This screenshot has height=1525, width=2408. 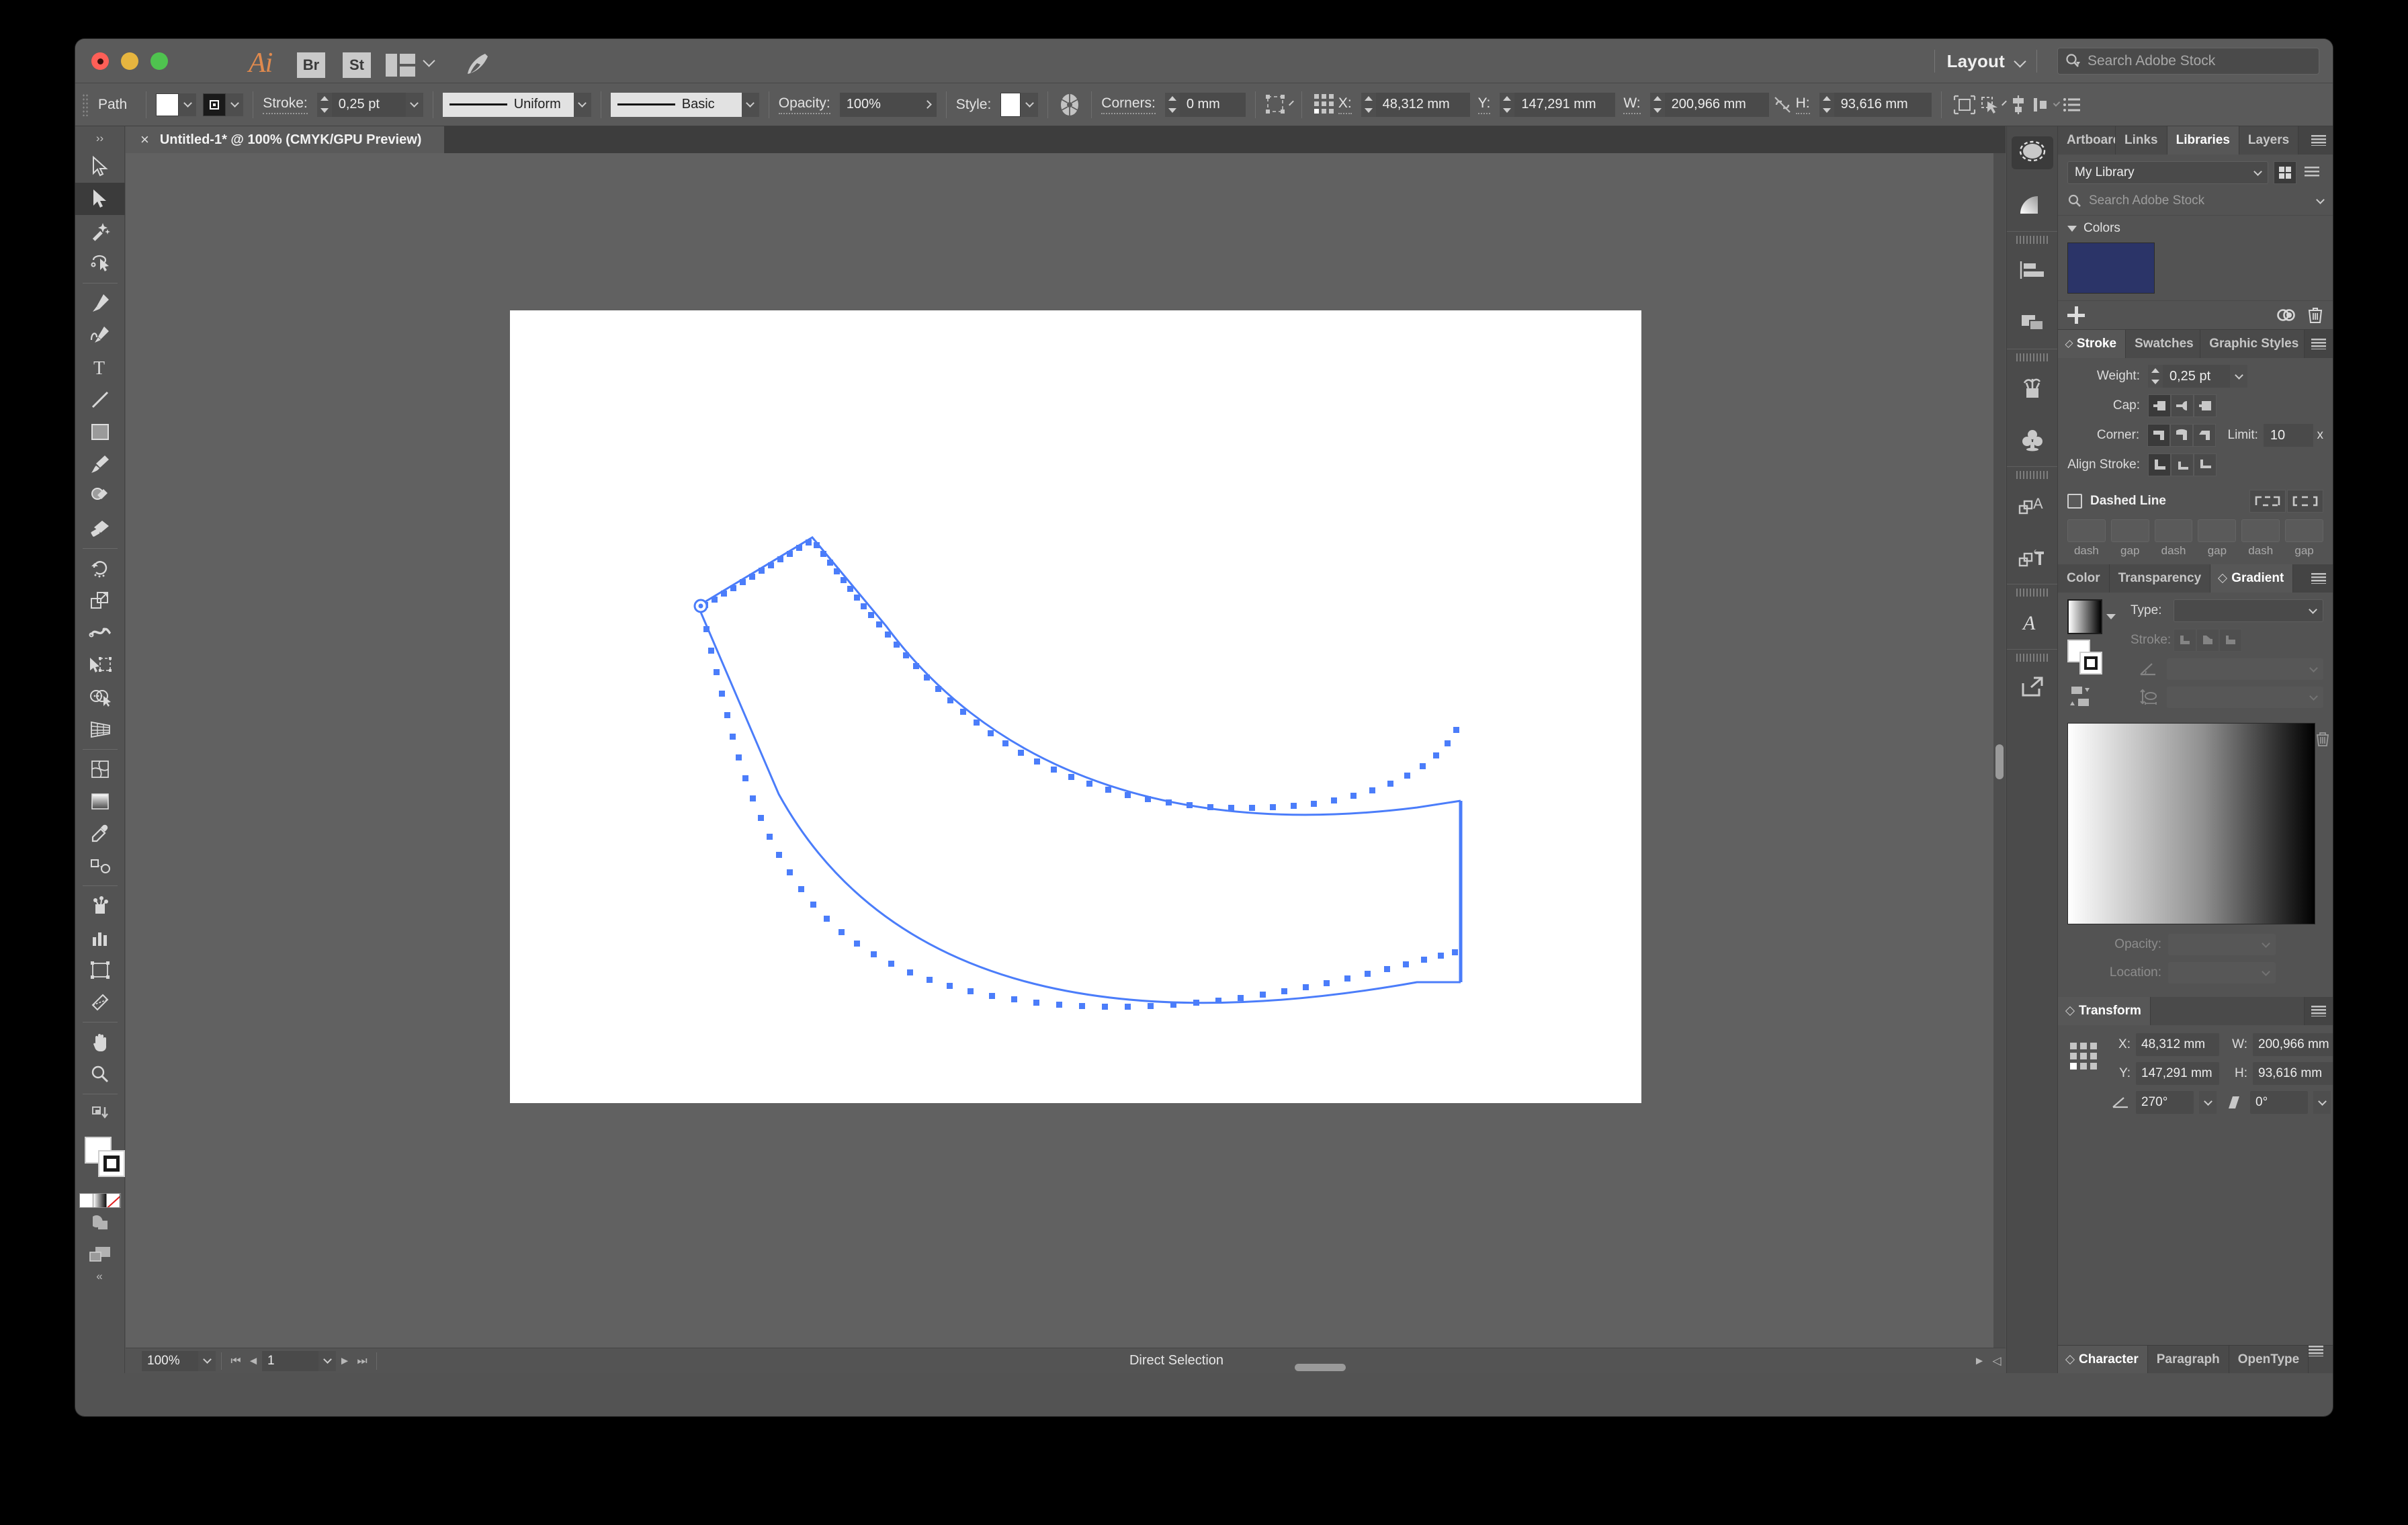 I want to click on align-icon, so click(x=2032, y=270).